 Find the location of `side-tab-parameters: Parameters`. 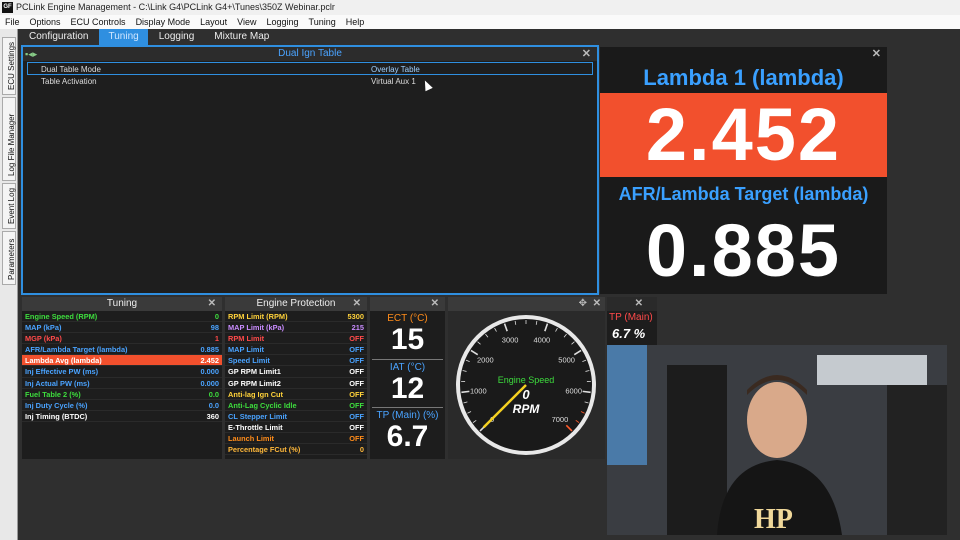

side-tab-parameters: Parameters is located at coordinates (9, 258).